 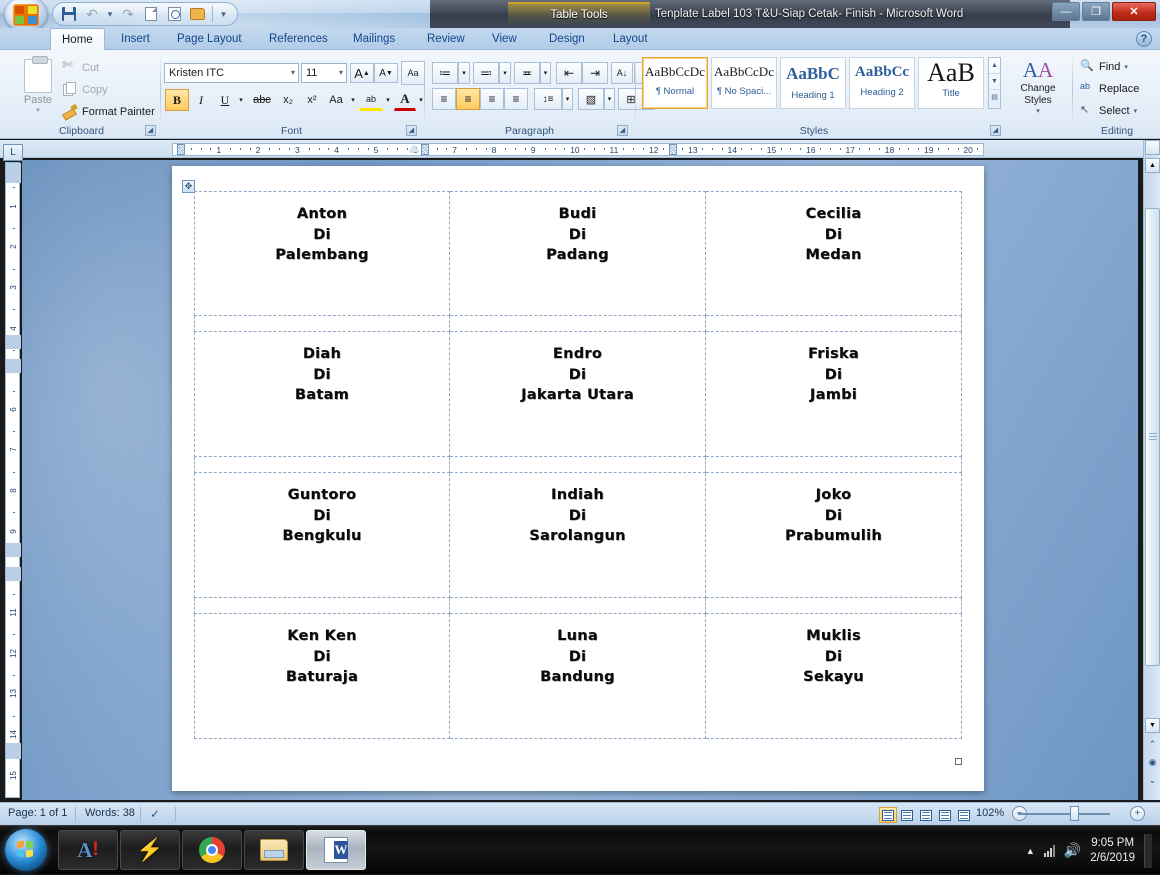 What do you see at coordinates (567, 99) in the screenshot?
I see `line-spacing-dropdown: ▾` at bounding box center [567, 99].